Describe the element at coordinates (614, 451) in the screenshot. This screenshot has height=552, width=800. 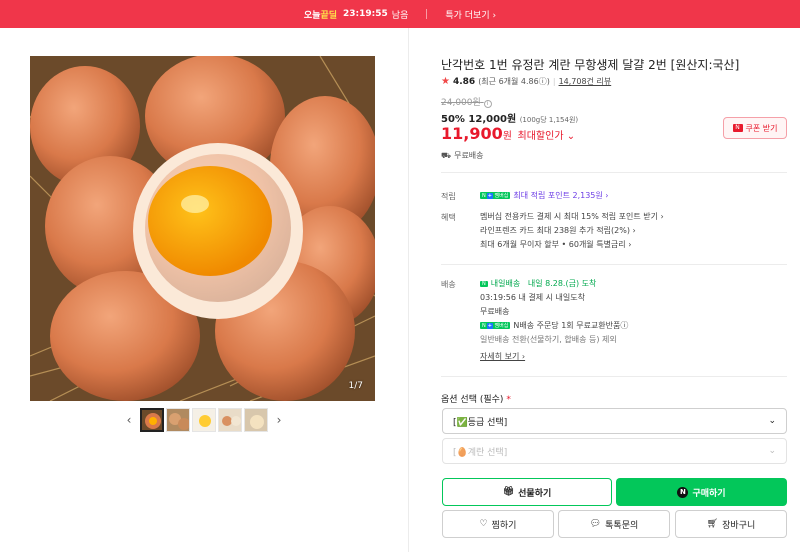
I see `egg-select: [🥚계란 선택] ⌄` at that location.